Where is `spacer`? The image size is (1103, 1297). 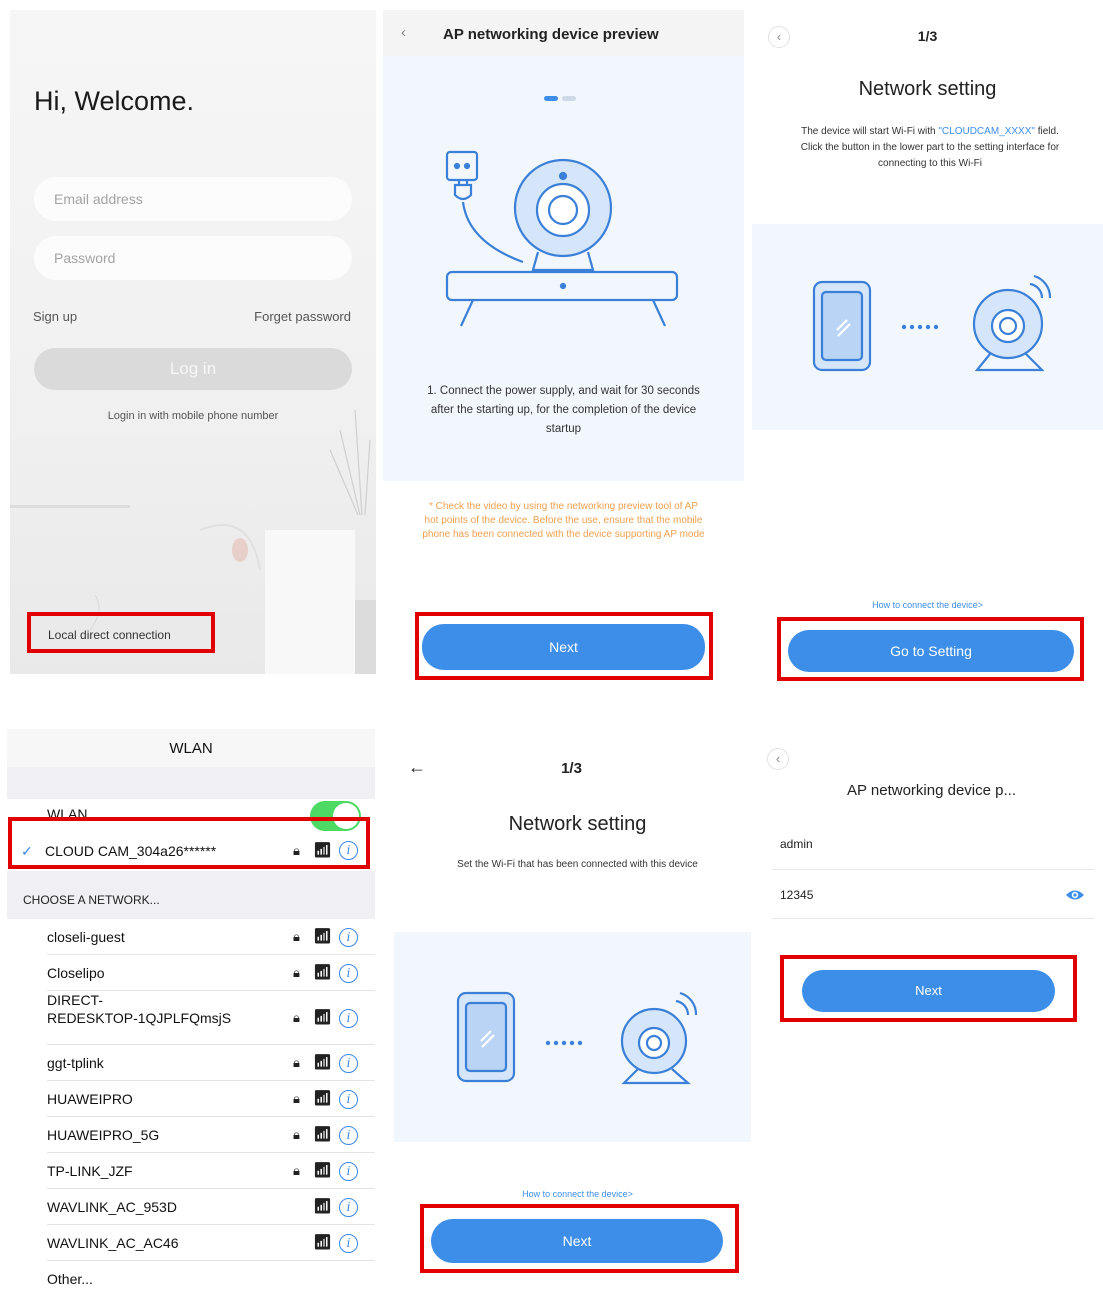 spacer is located at coordinates (191, 783).